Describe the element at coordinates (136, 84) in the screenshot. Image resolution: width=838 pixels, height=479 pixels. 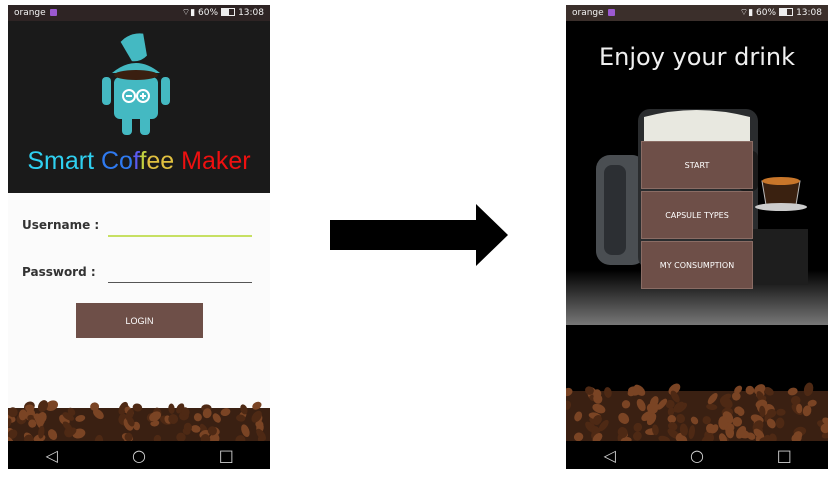
I see `android-coffee-logo` at that location.